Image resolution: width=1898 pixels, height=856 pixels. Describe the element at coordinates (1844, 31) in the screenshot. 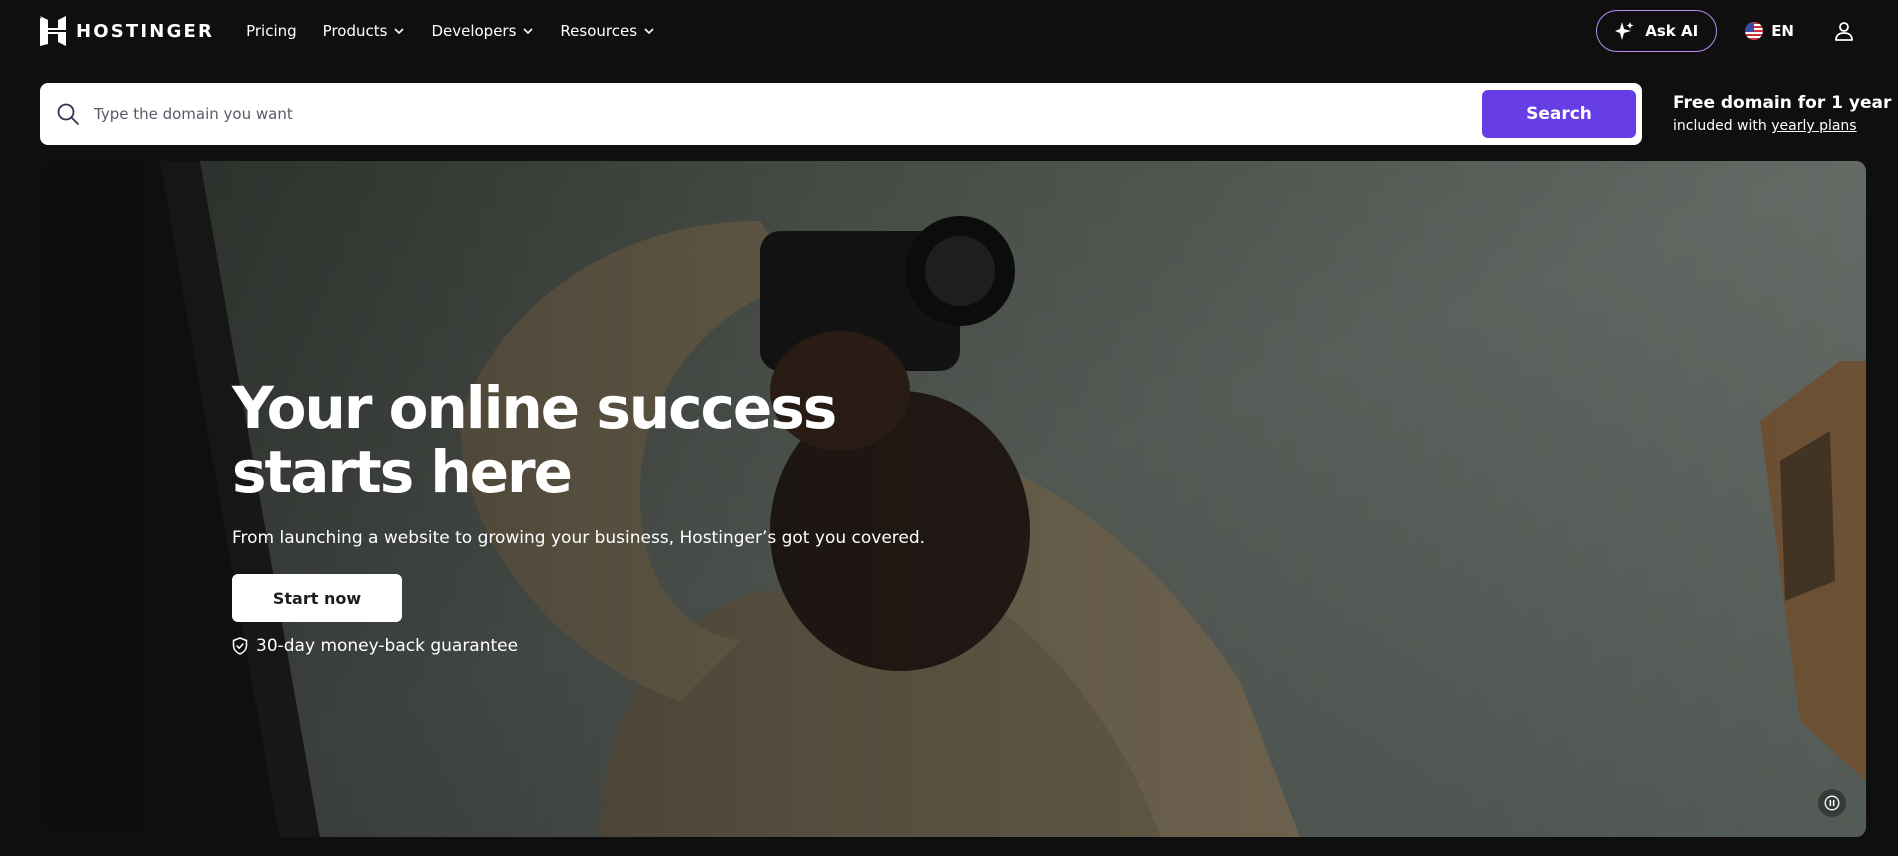

I see `user-icon` at that location.